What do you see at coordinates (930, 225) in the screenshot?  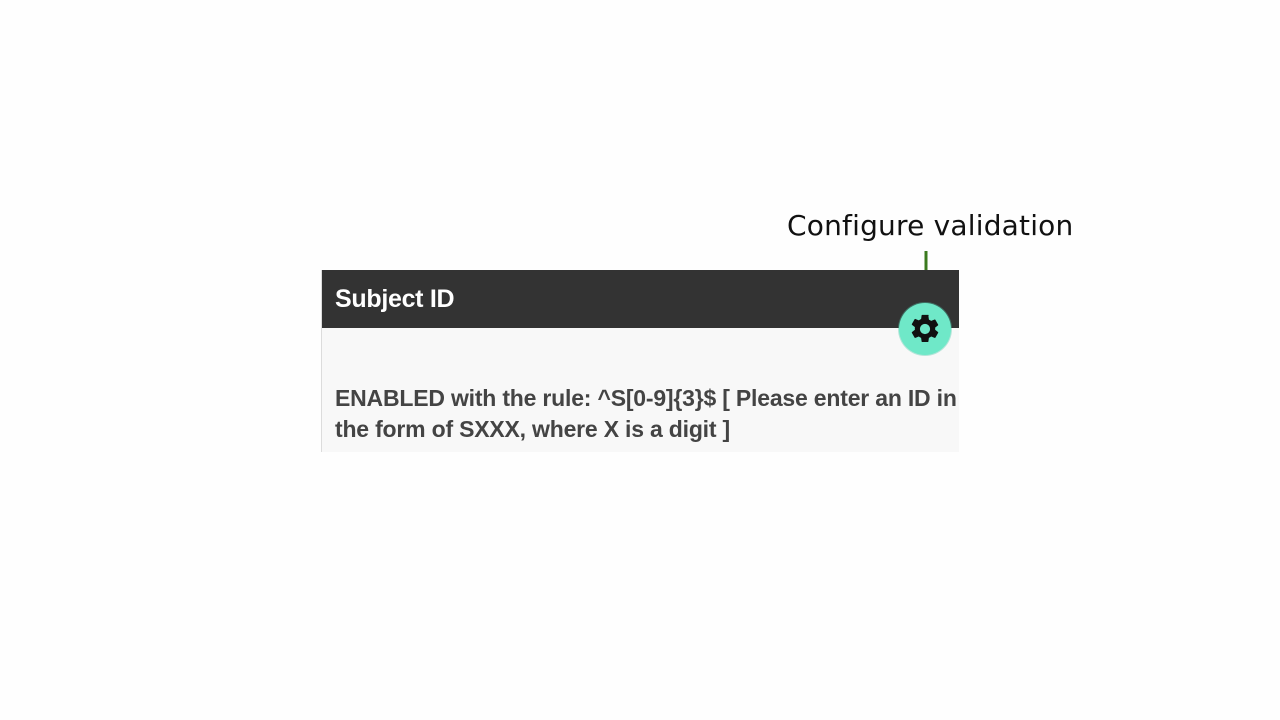 I see `annotation-label: Configure validation` at bounding box center [930, 225].